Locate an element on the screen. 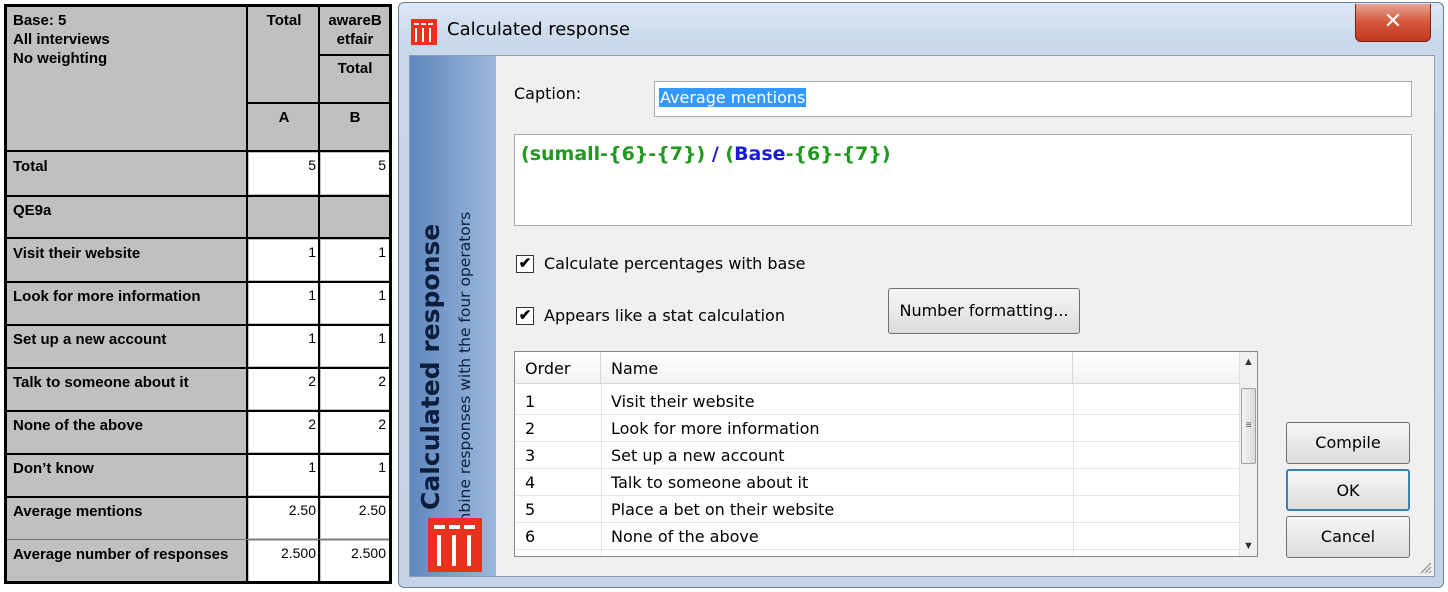 This screenshot has width=1448, height=592. caption-value: Average mentions is located at coordinates (733, 97).